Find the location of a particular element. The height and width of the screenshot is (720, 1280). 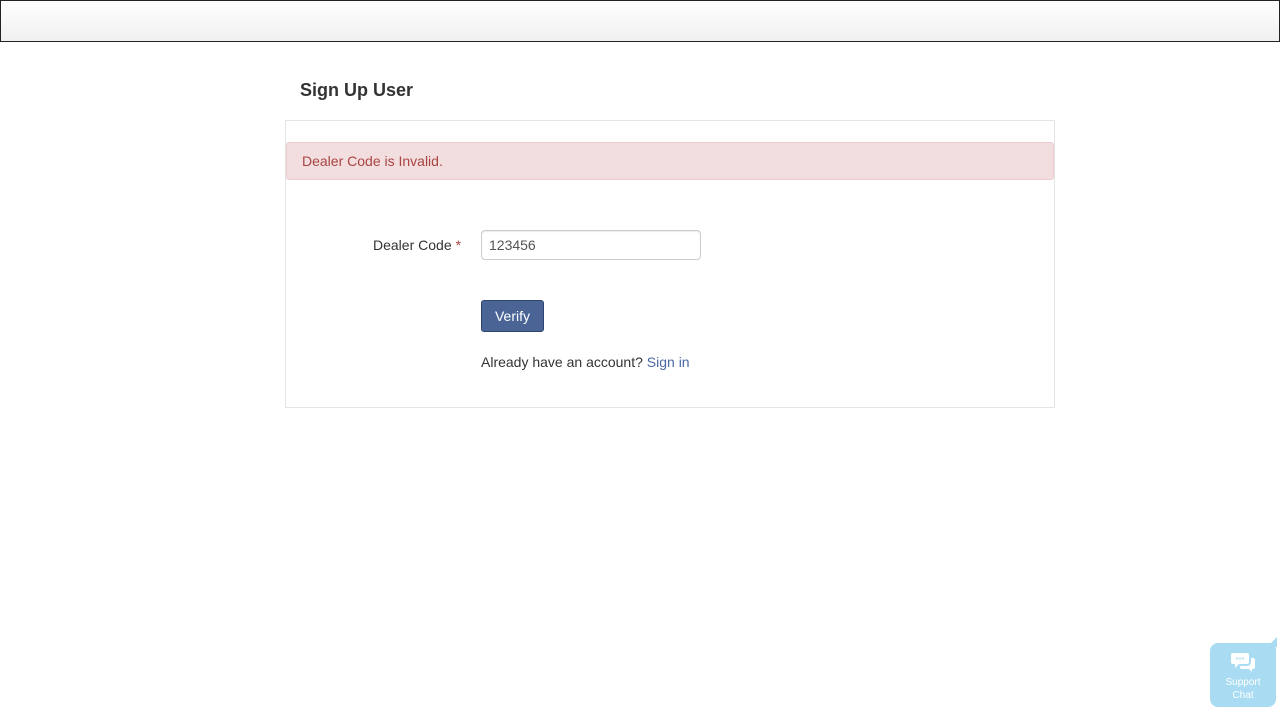

dealer-code-input is located at coordinates (591, 245).